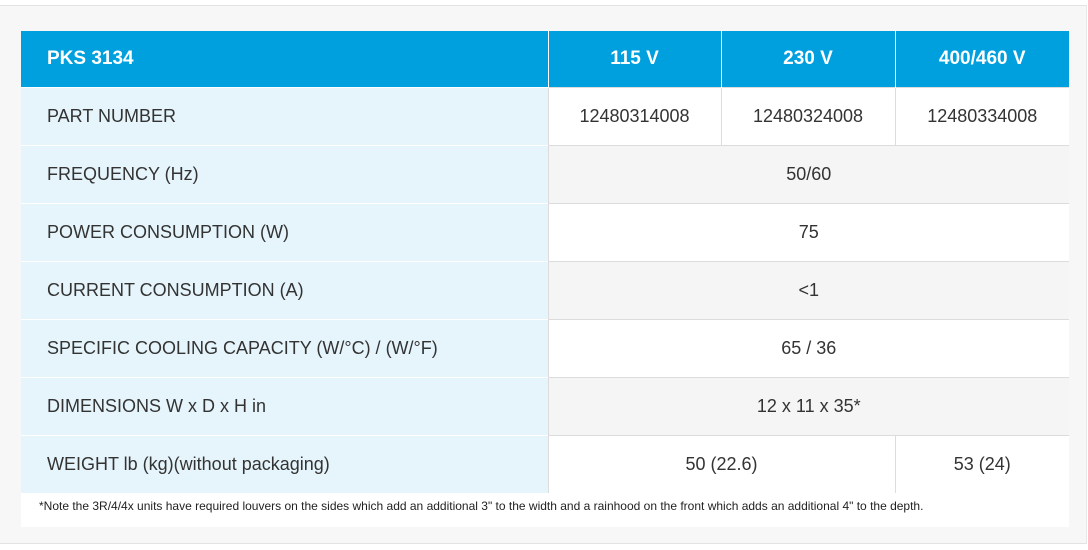 Image resolution: width=1088 pixels, height=550 pixels. What do you see at coordinates (284, 59) in the screenshot?
I see `model-header: PKS 3134` at bounding box center [284, 59].